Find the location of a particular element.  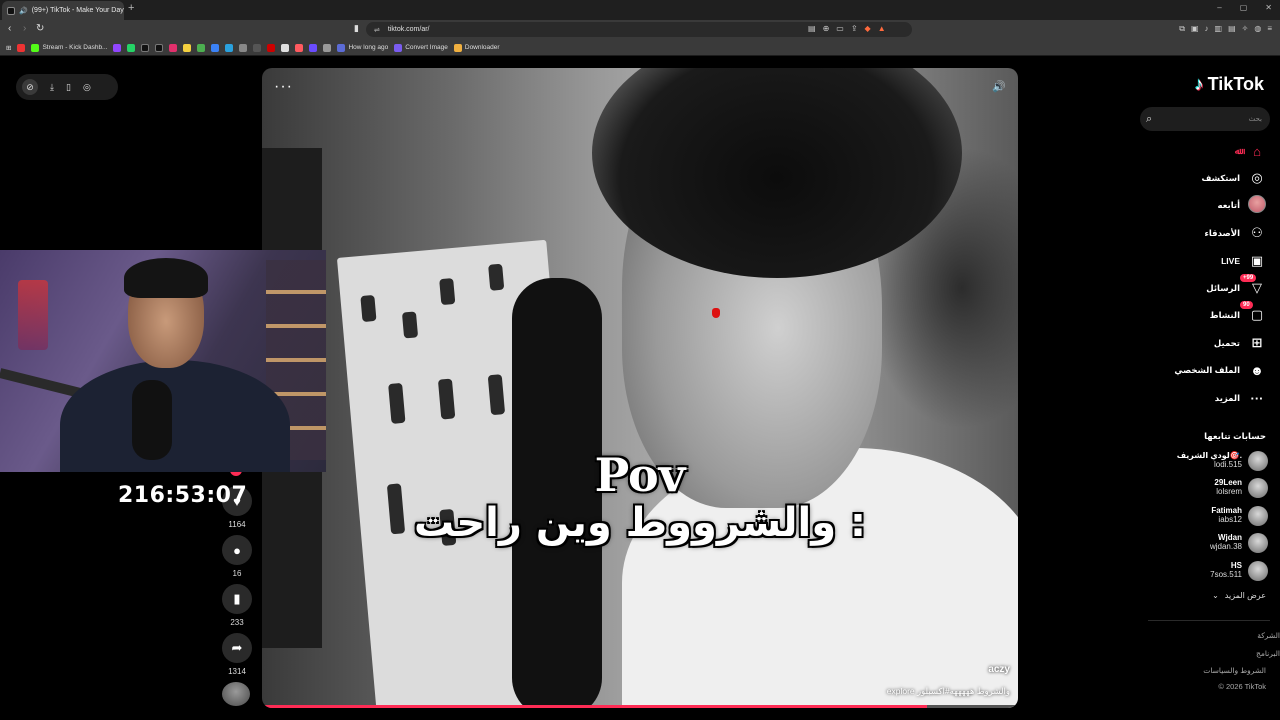

sidebar-item-activity: ▢ 90 النشاط is located at coordinates (1238, 313).